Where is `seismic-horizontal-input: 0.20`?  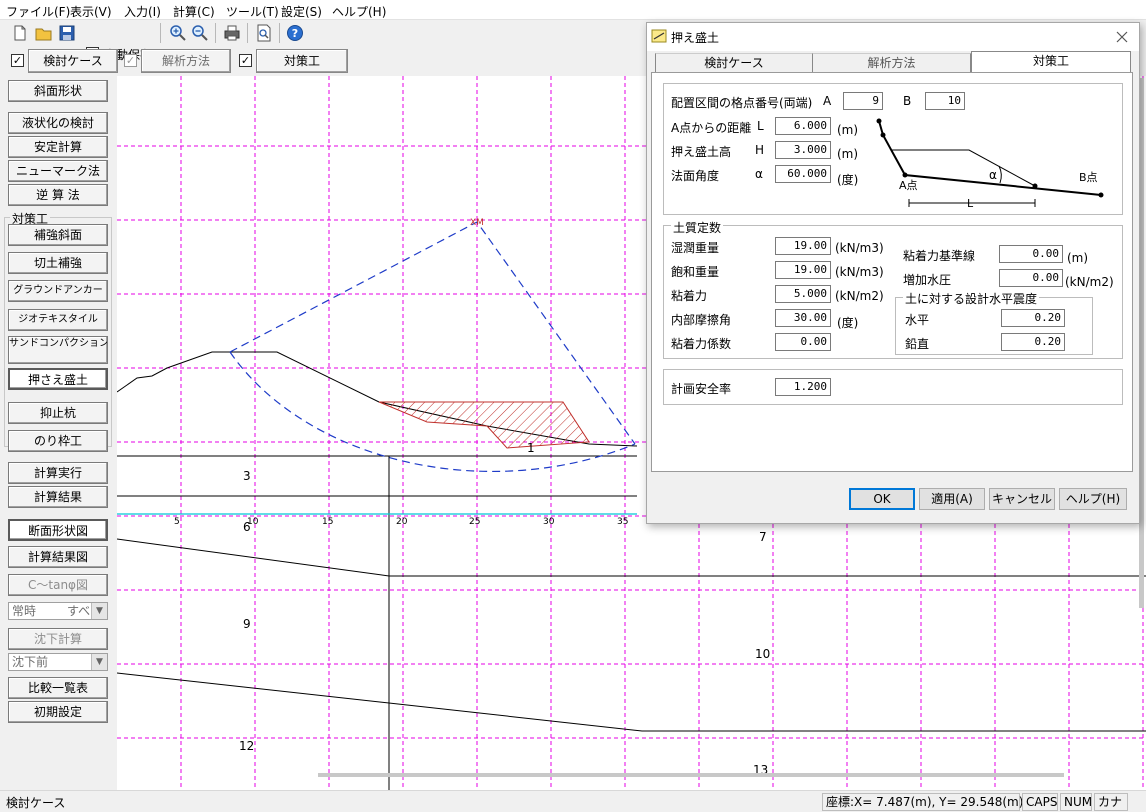
seismic-horizontal-input: 0.20 is located at coordinates (1033, 318).